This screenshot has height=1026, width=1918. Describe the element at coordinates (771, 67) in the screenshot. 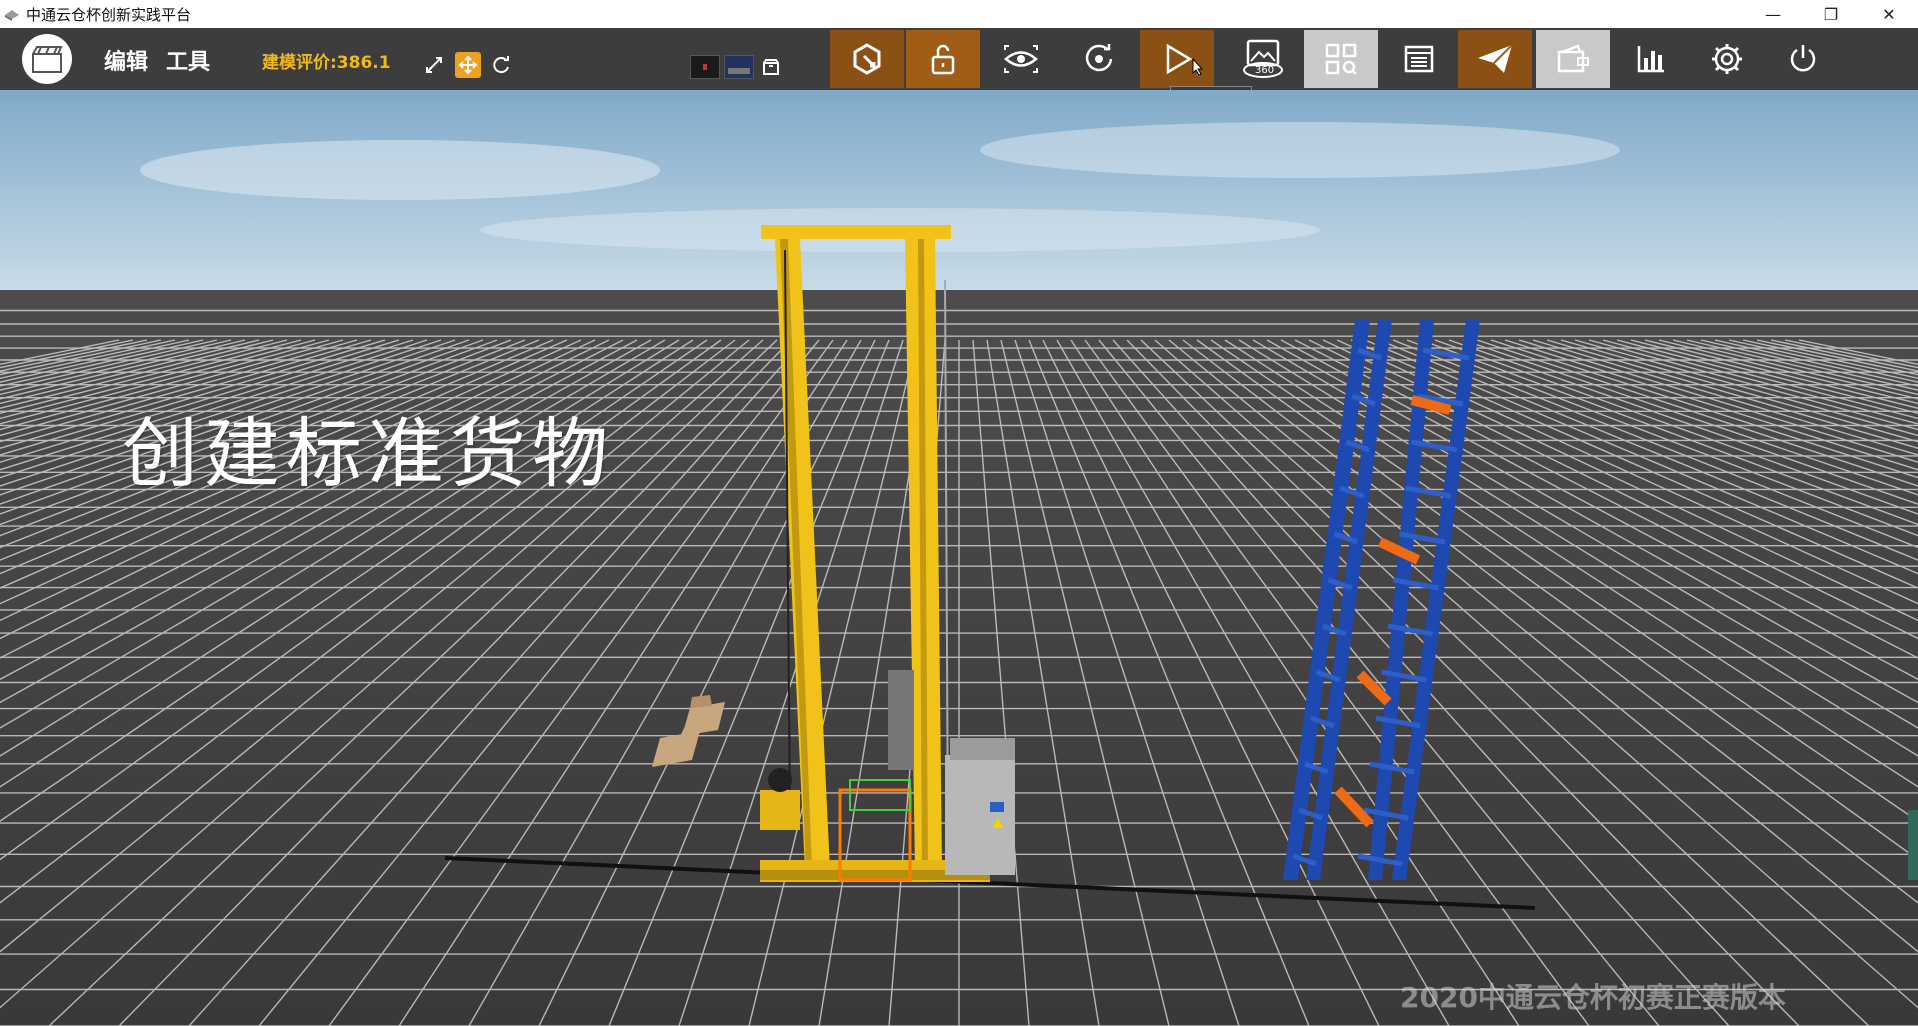

I see `box-icon` at that location.